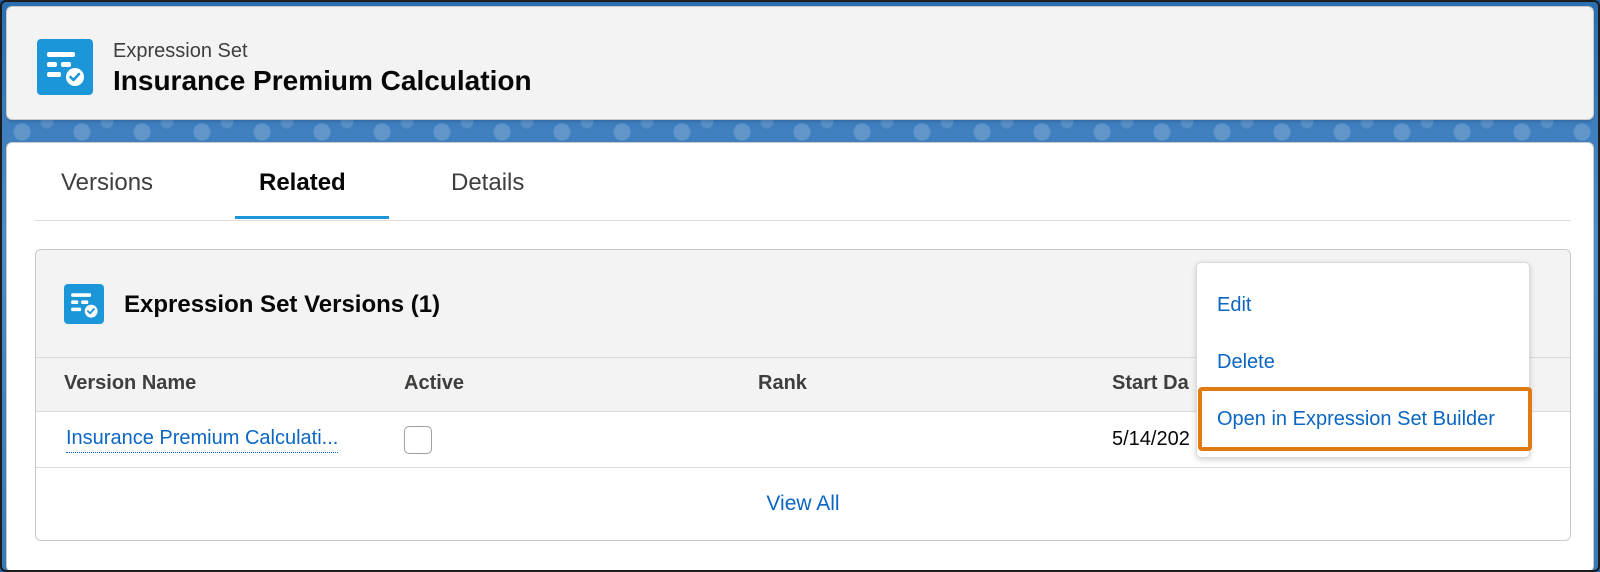 Image resolution: width=1600 pixels, height=572 pixels. What do you see at coordinates (1234, 305) in the screenshot?
I see `menu-item-edit: Edit` at bounding box center [1234, 305].